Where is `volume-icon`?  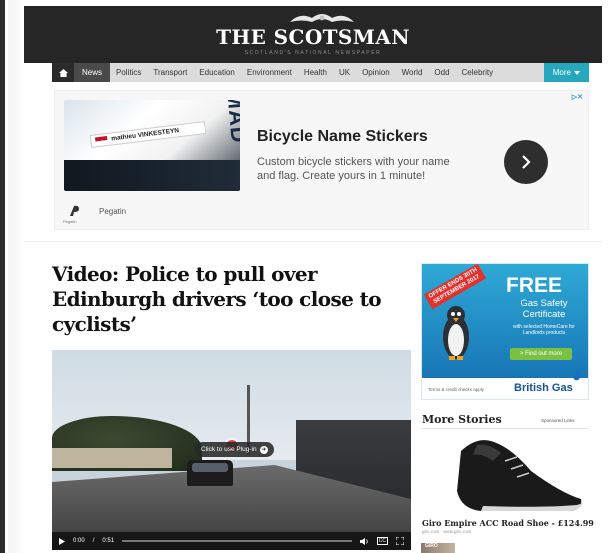 volume-icon is located at coordinates (363, 541).